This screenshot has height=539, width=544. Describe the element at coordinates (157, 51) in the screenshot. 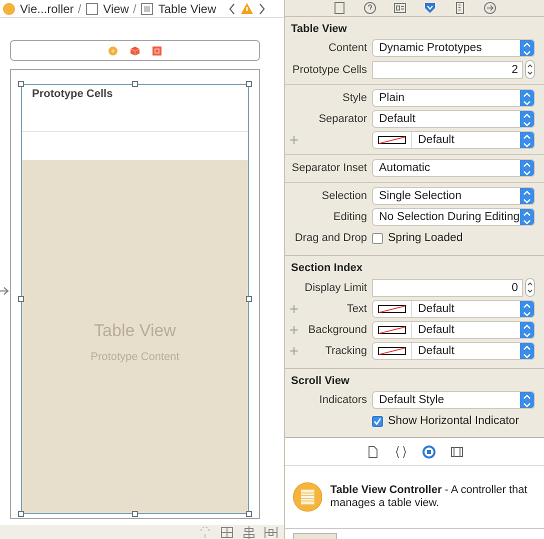

I see `exit-icon` at that location.